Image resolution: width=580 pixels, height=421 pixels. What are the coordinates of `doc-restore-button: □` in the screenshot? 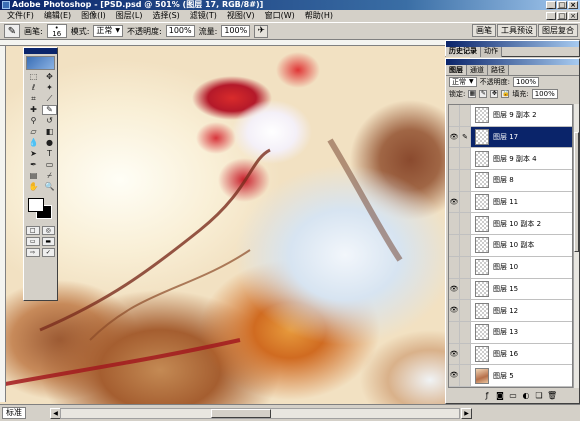 It's located at (562, 16).